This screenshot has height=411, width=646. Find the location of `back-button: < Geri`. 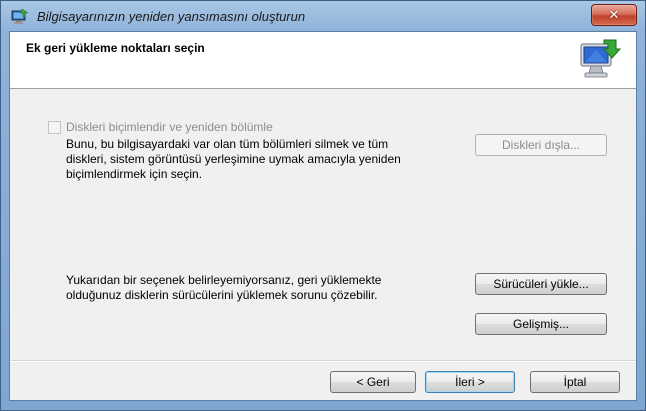

back-button: < Geri is located at coordinates (373, 382).